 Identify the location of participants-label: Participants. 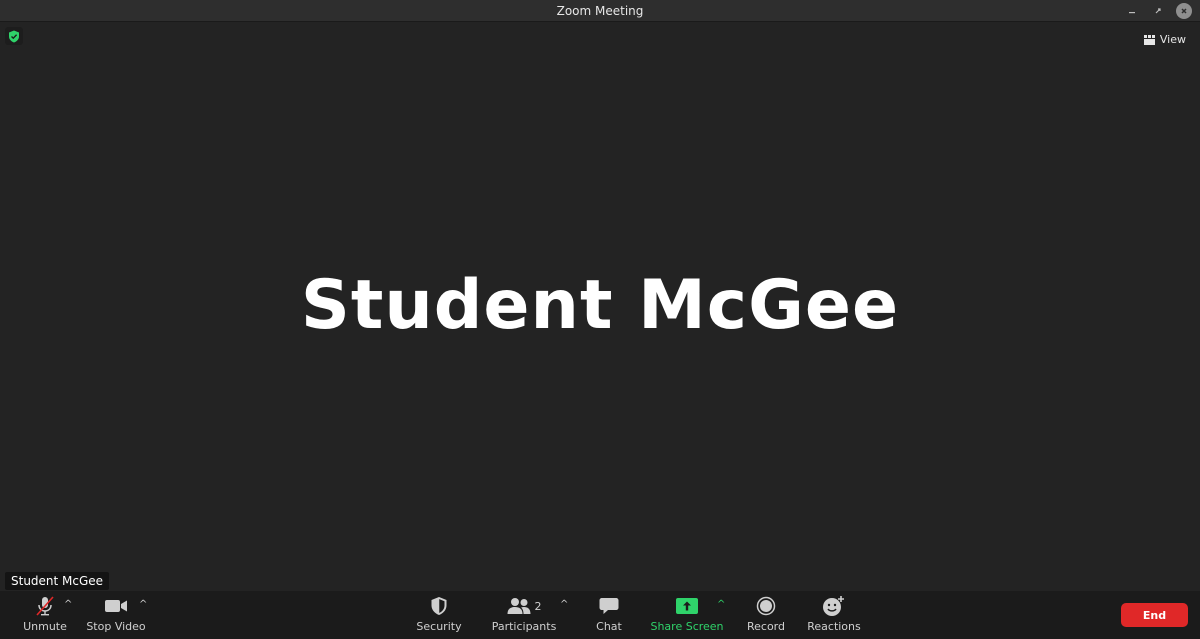
(524, 626).